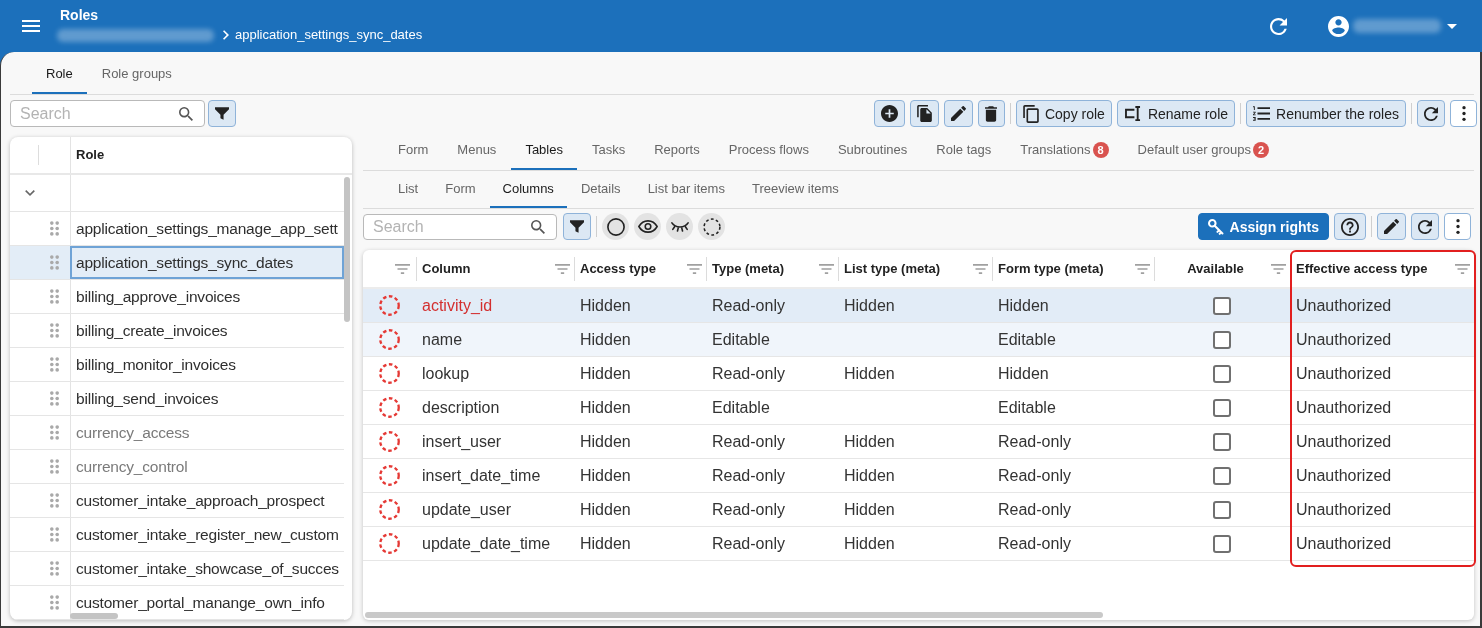  I want to click on table-row: update_date_time Hidden Read-only Hidden Read-only Unauthorized, so click(918, 544).